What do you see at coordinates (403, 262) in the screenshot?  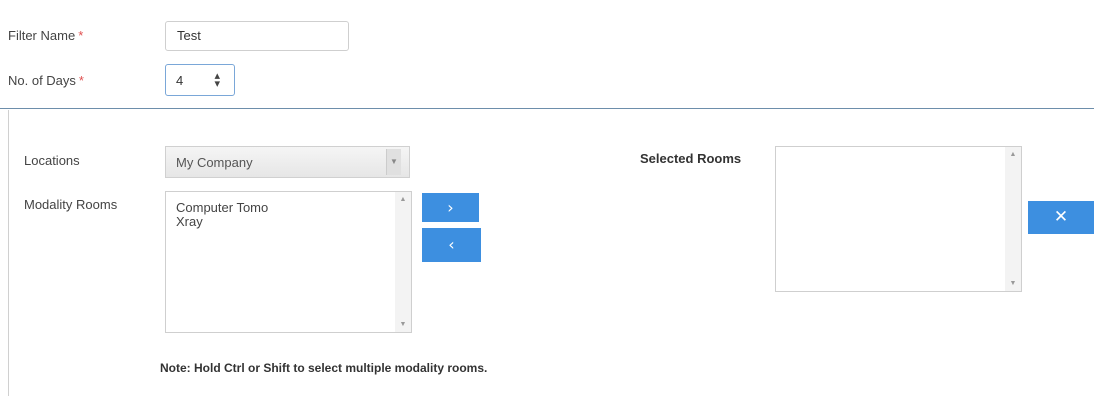 I see `modality-rooms-scrollbar: ▲ ▼` at bounding box center [403, 262].